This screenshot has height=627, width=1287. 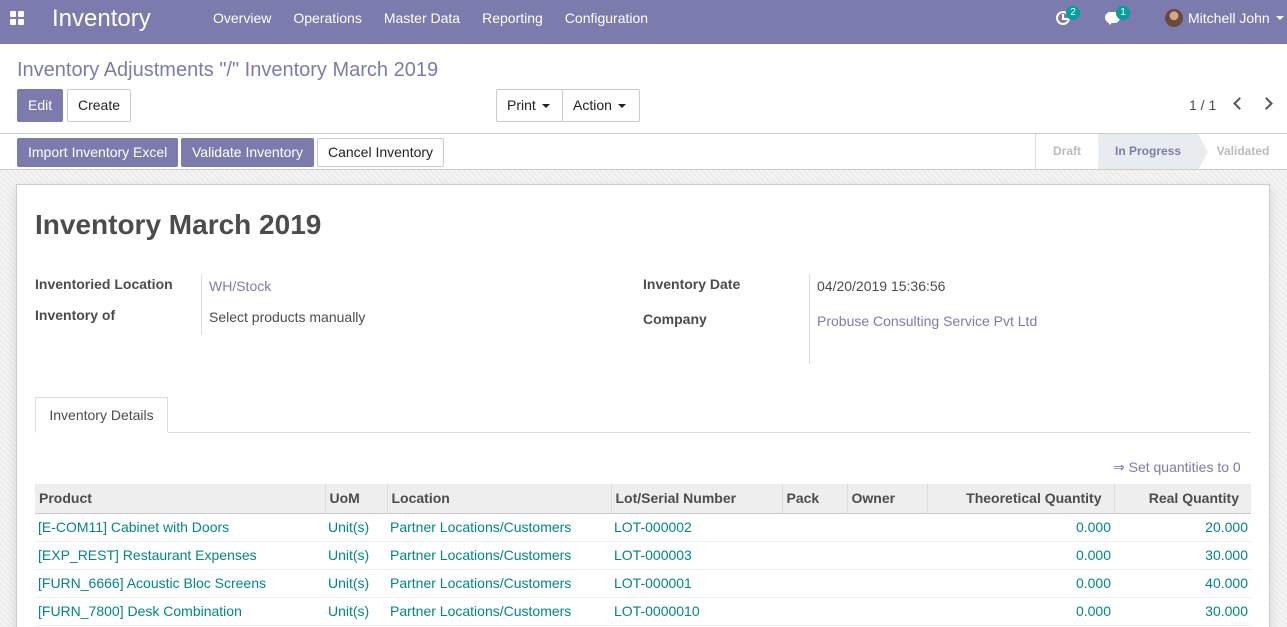 What do you see at coordinates (17, 18) in the screenshot?
I see `apps-menu-icon` at bounding box center [17, 18].